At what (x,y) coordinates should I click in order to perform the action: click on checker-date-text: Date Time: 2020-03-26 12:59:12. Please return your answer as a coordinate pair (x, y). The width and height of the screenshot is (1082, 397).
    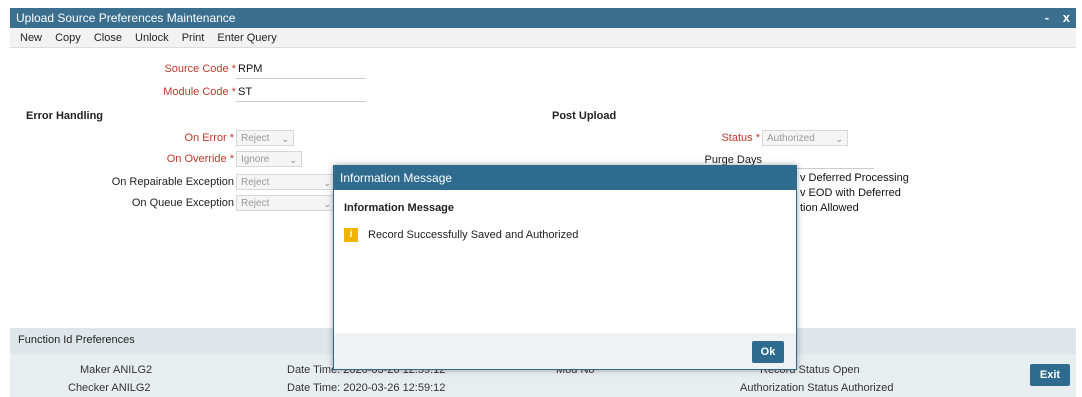
    Looking at the image, I should click on (366, 388).